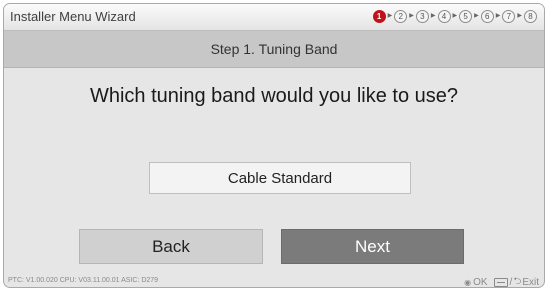 This screenshot has width=548, height=291. What do you see at coordinates (468, 282) in the screenshot?
I see `ok-circle-icon: ◉` at bounding box center [468, 282].